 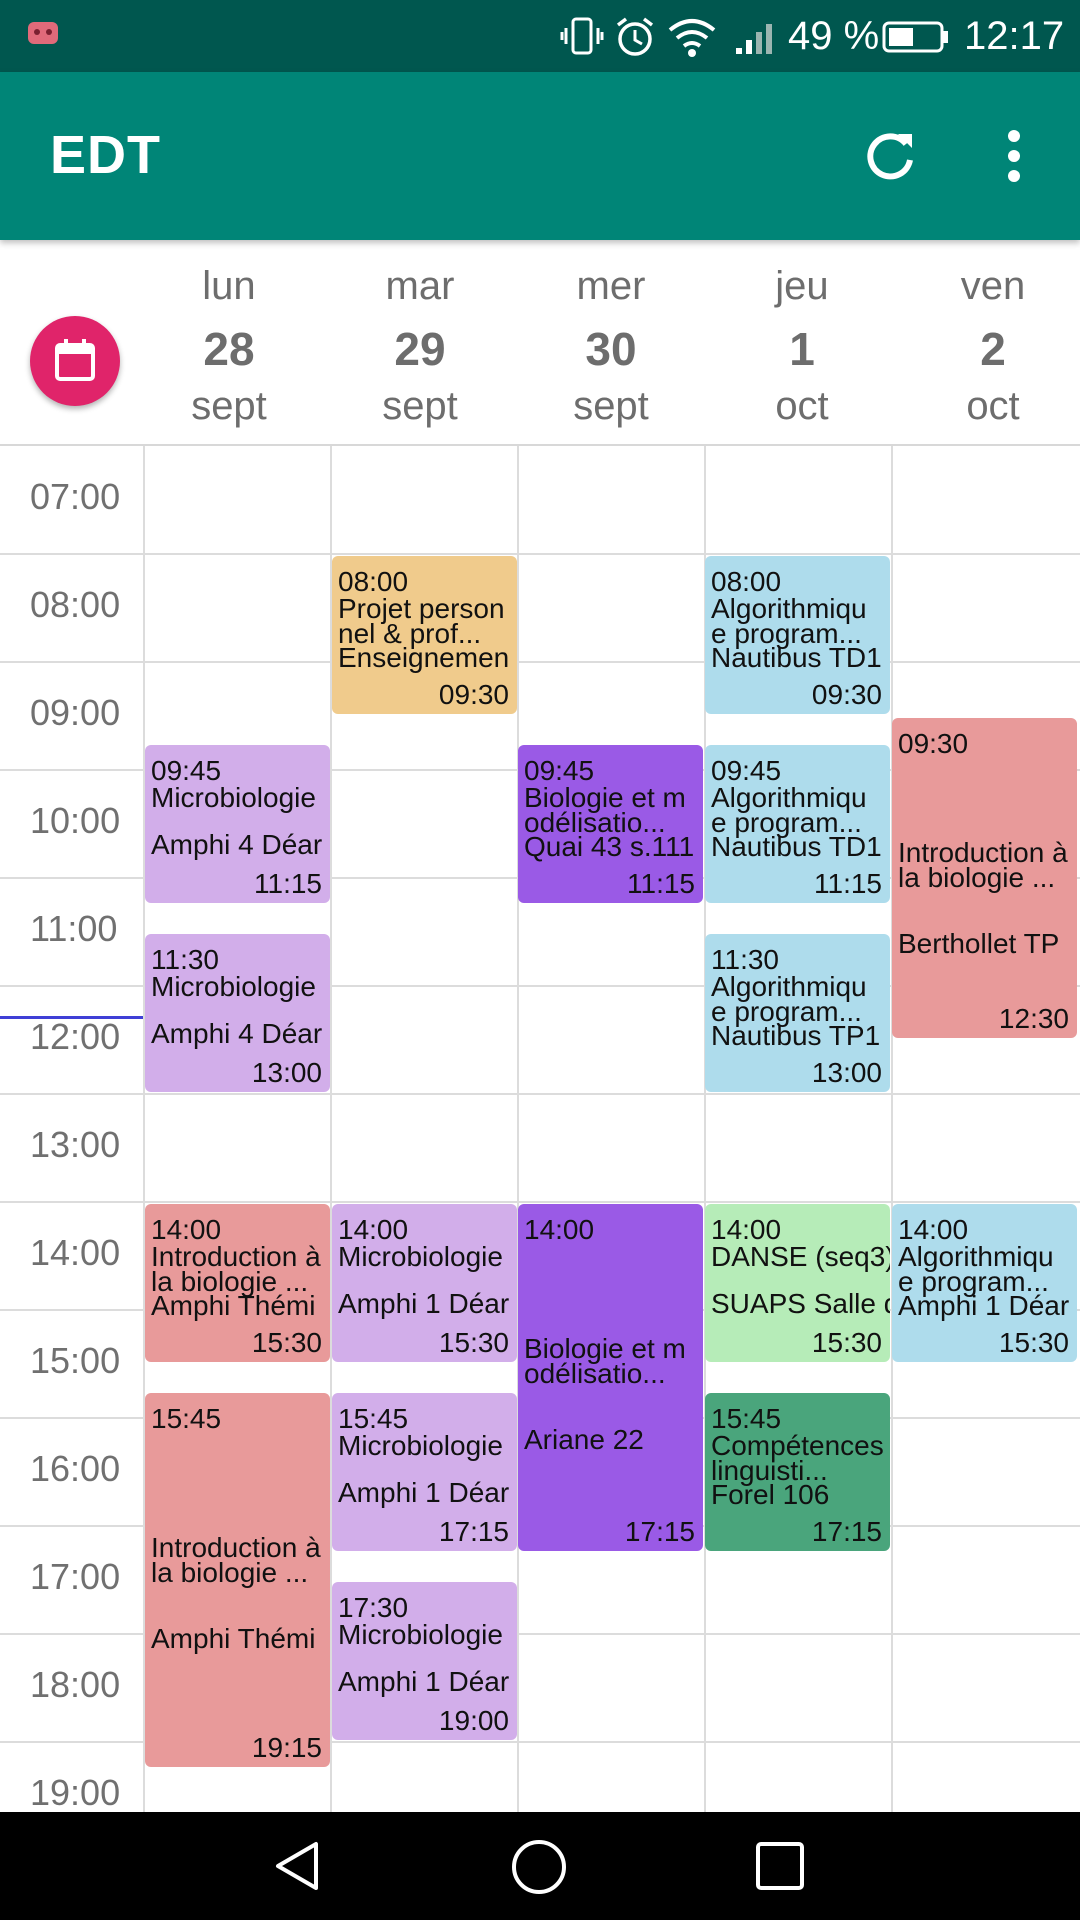 What do you see at coordinates (890, 156) in the screenshot?
I see `refresh-icon` at bounding box center [890, 156].